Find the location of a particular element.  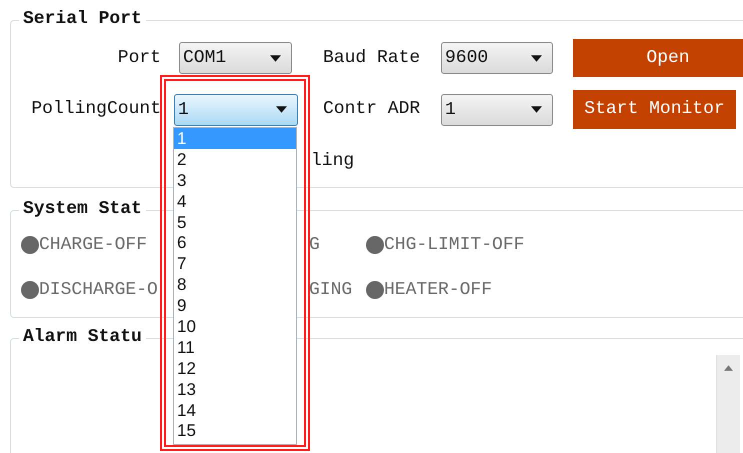

dropdown-option: 7 is located at coordinates (235, 263).